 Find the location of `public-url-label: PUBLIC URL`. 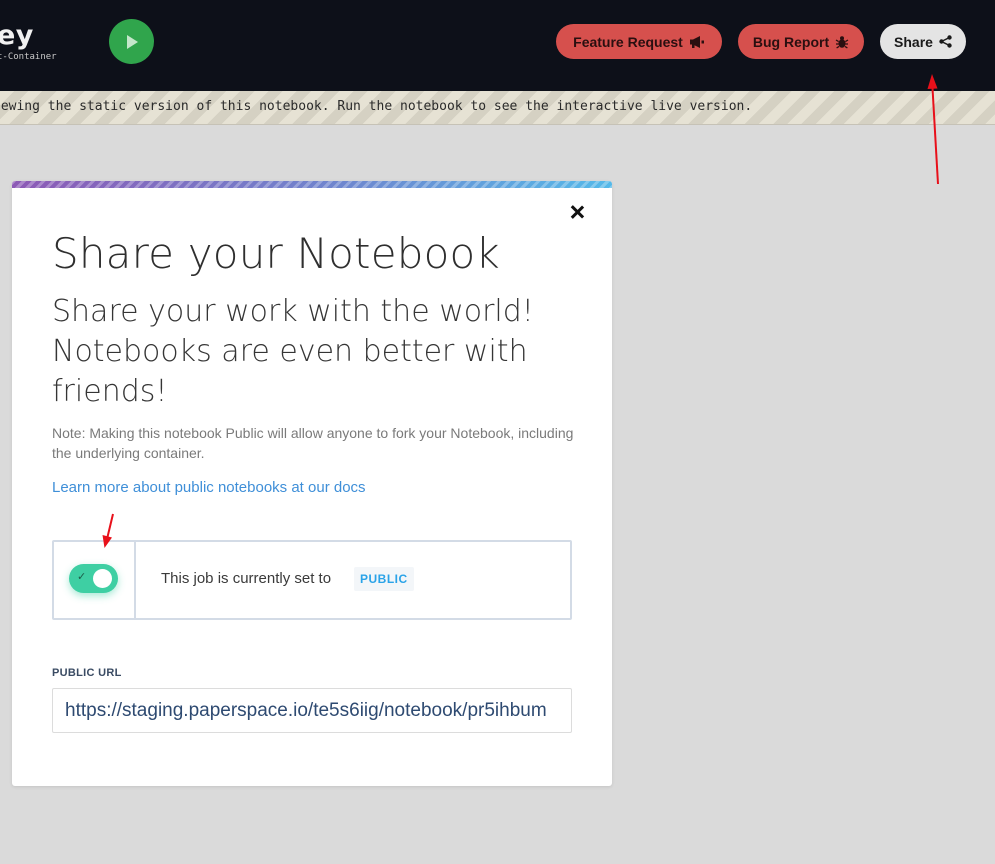

public-url-label: PUBLIC URL is located at coordinates (87, 673).